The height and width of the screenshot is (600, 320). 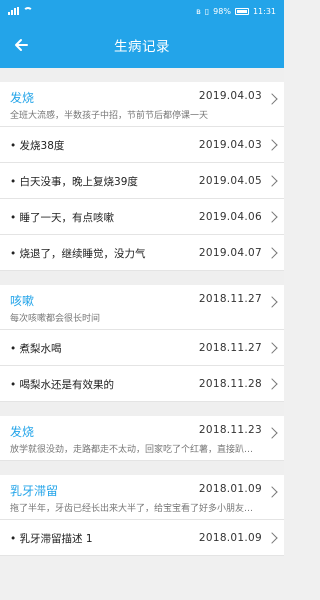 I want to click on entry-date: 2018.01.09, so click(x=230, y=538).